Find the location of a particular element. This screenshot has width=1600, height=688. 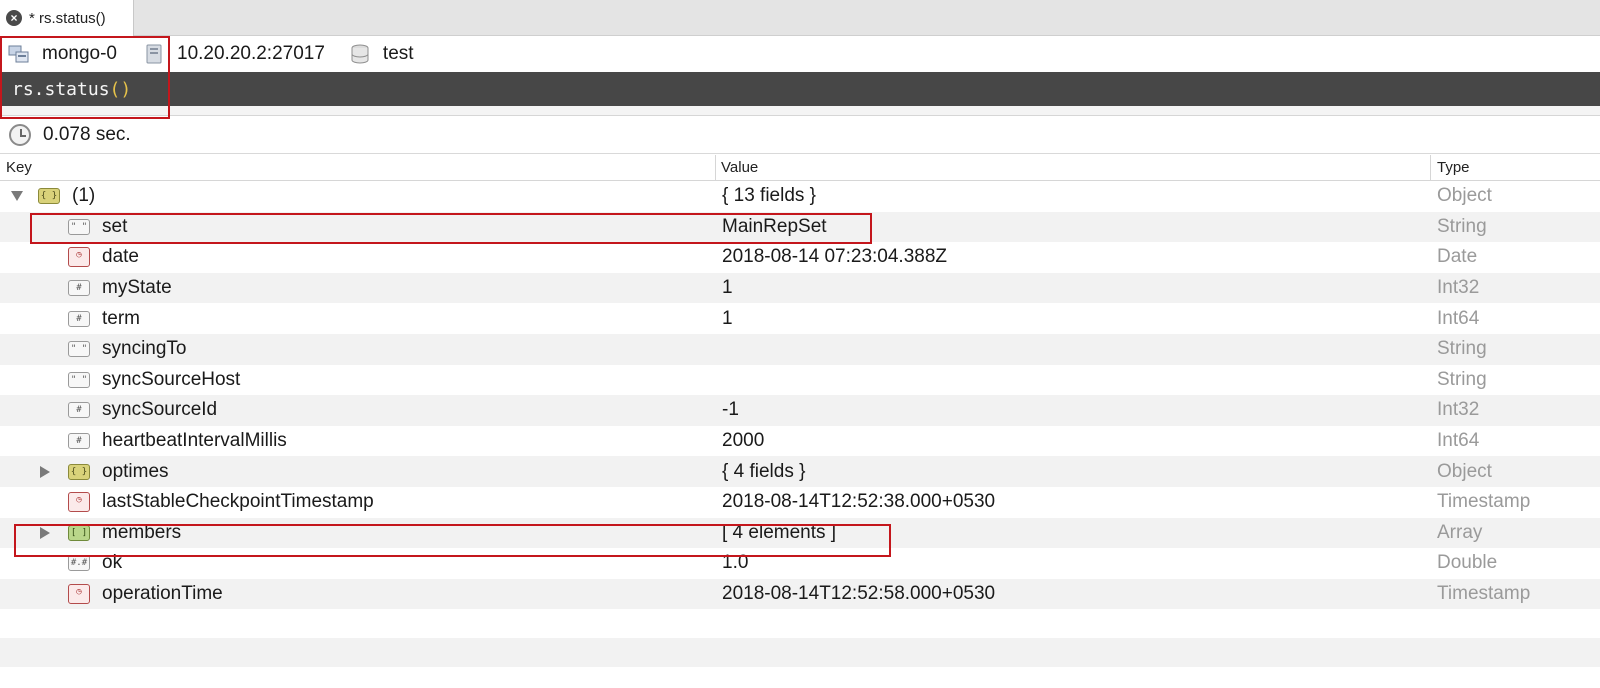

column-header-type: Type is located at coordinates (1453, 167).